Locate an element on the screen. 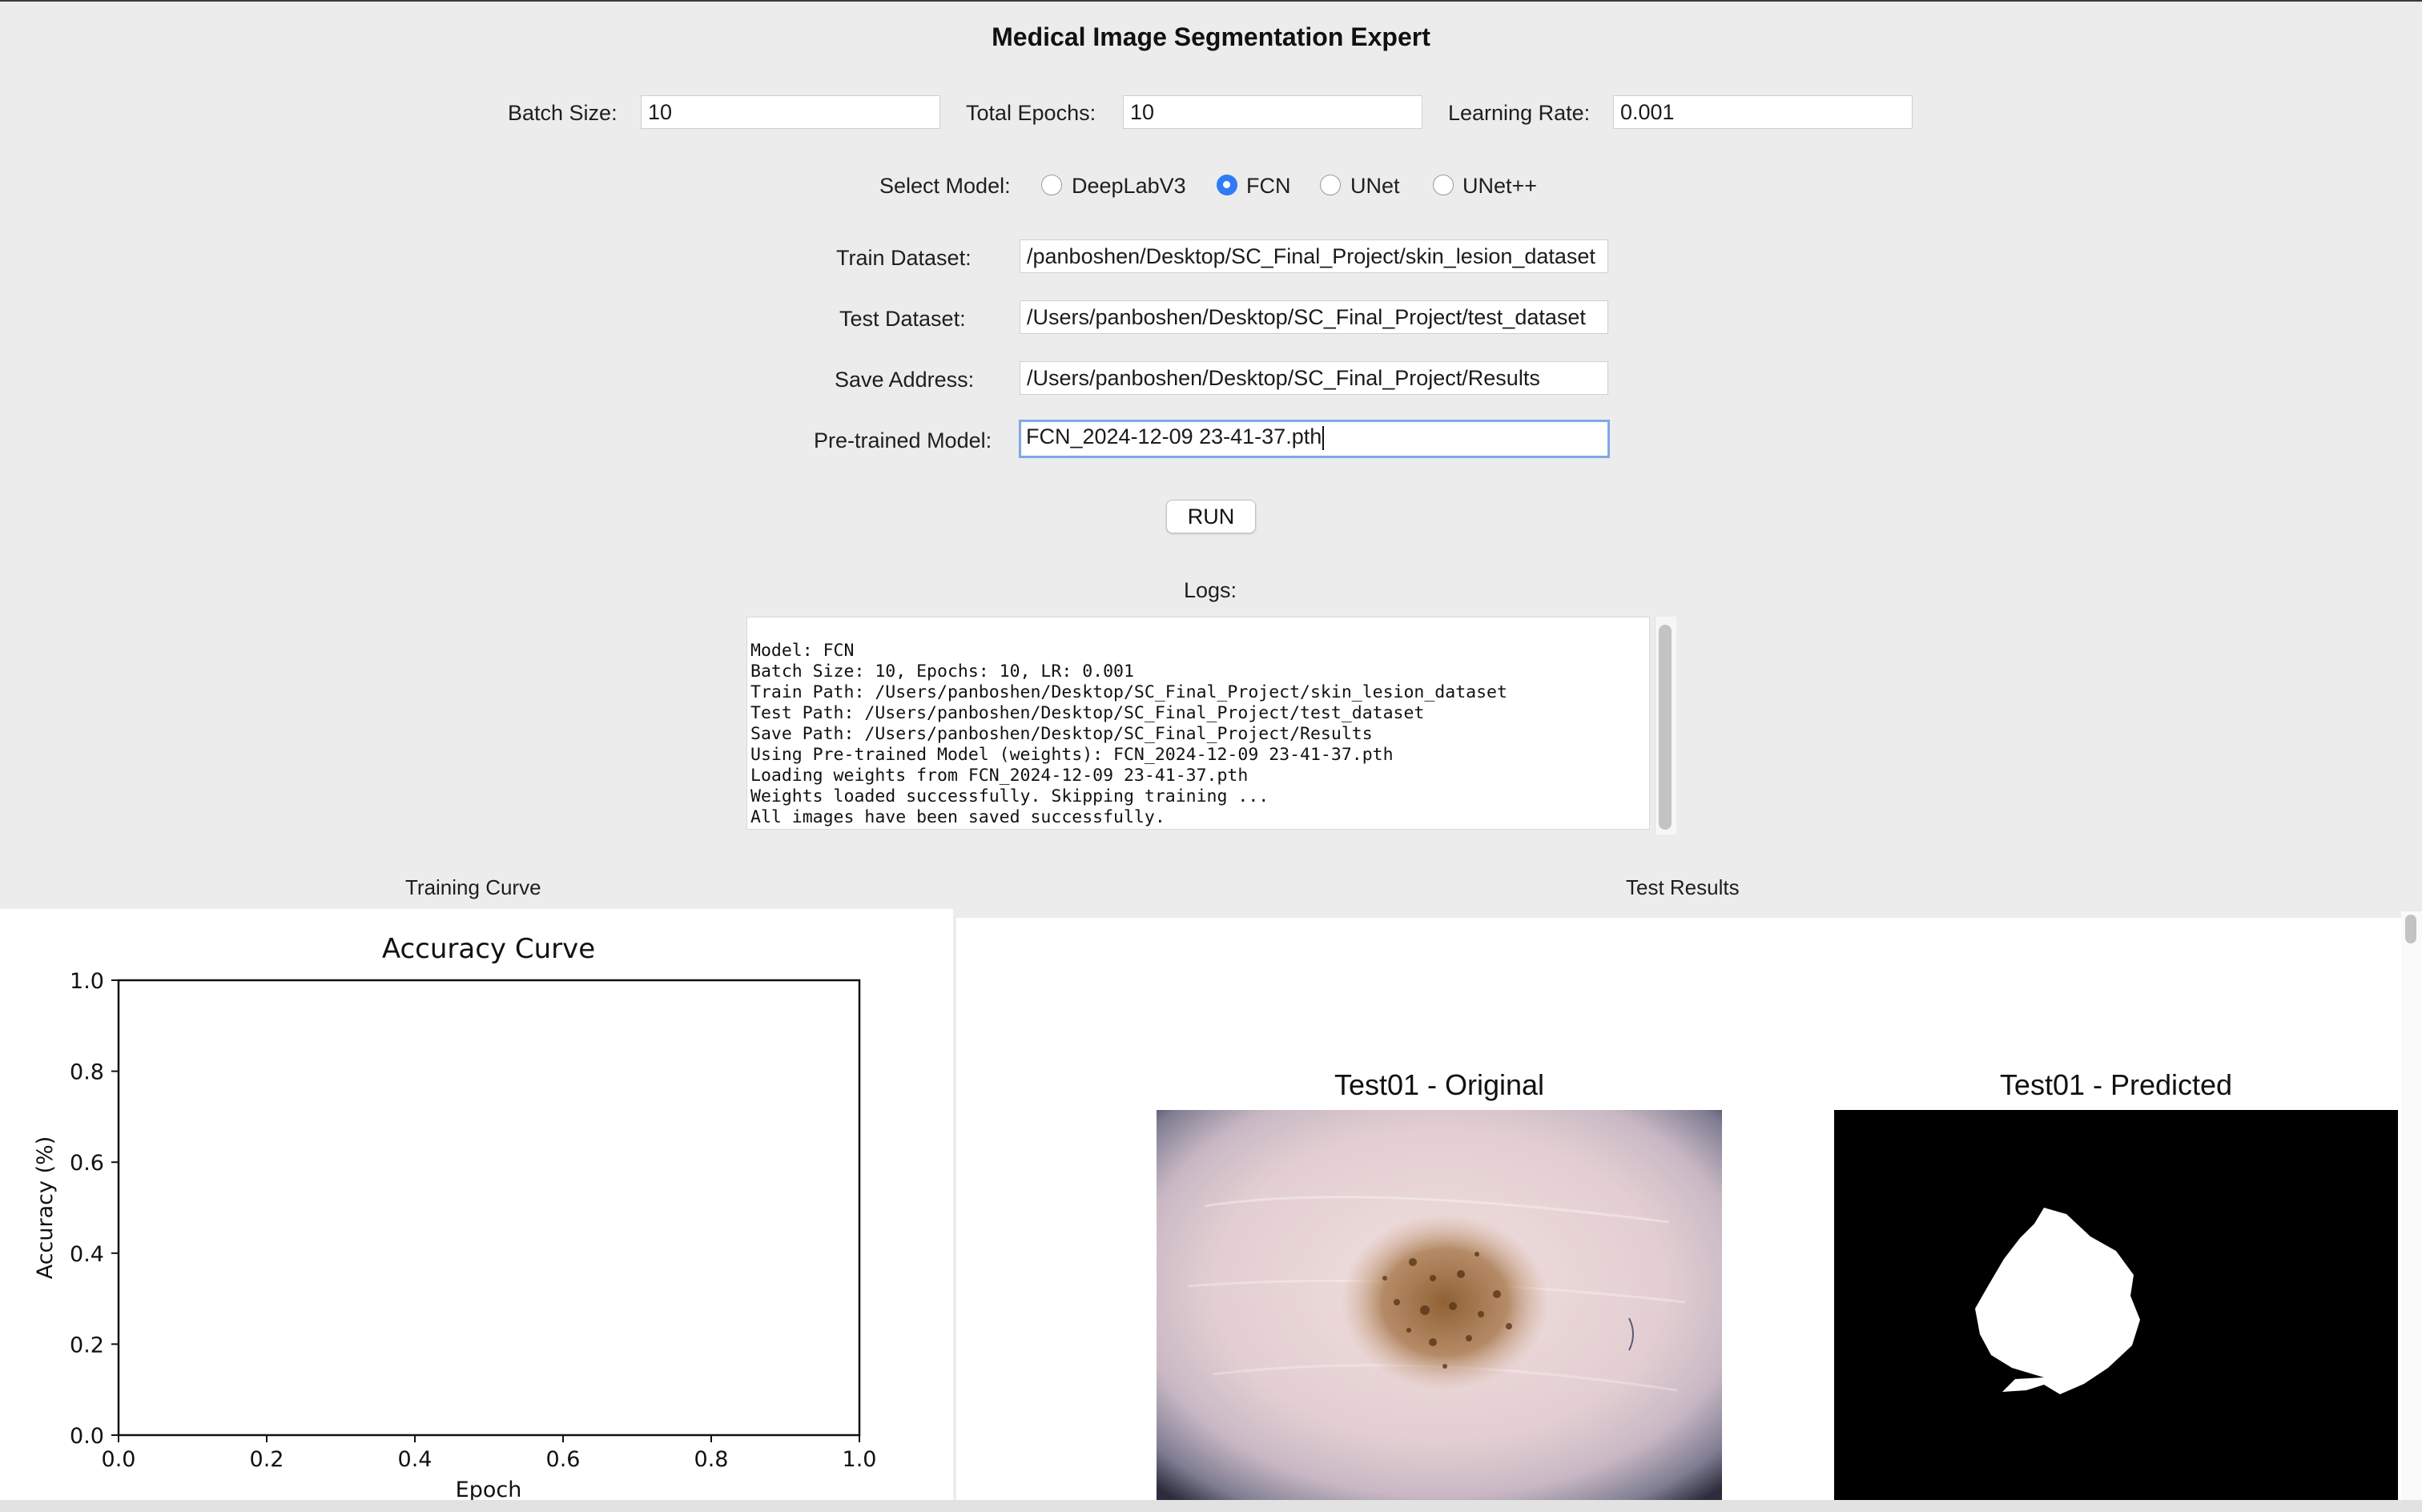 The image size is (2422, 1512). predicted-mask-image is located at coordinates (2116, 1305).